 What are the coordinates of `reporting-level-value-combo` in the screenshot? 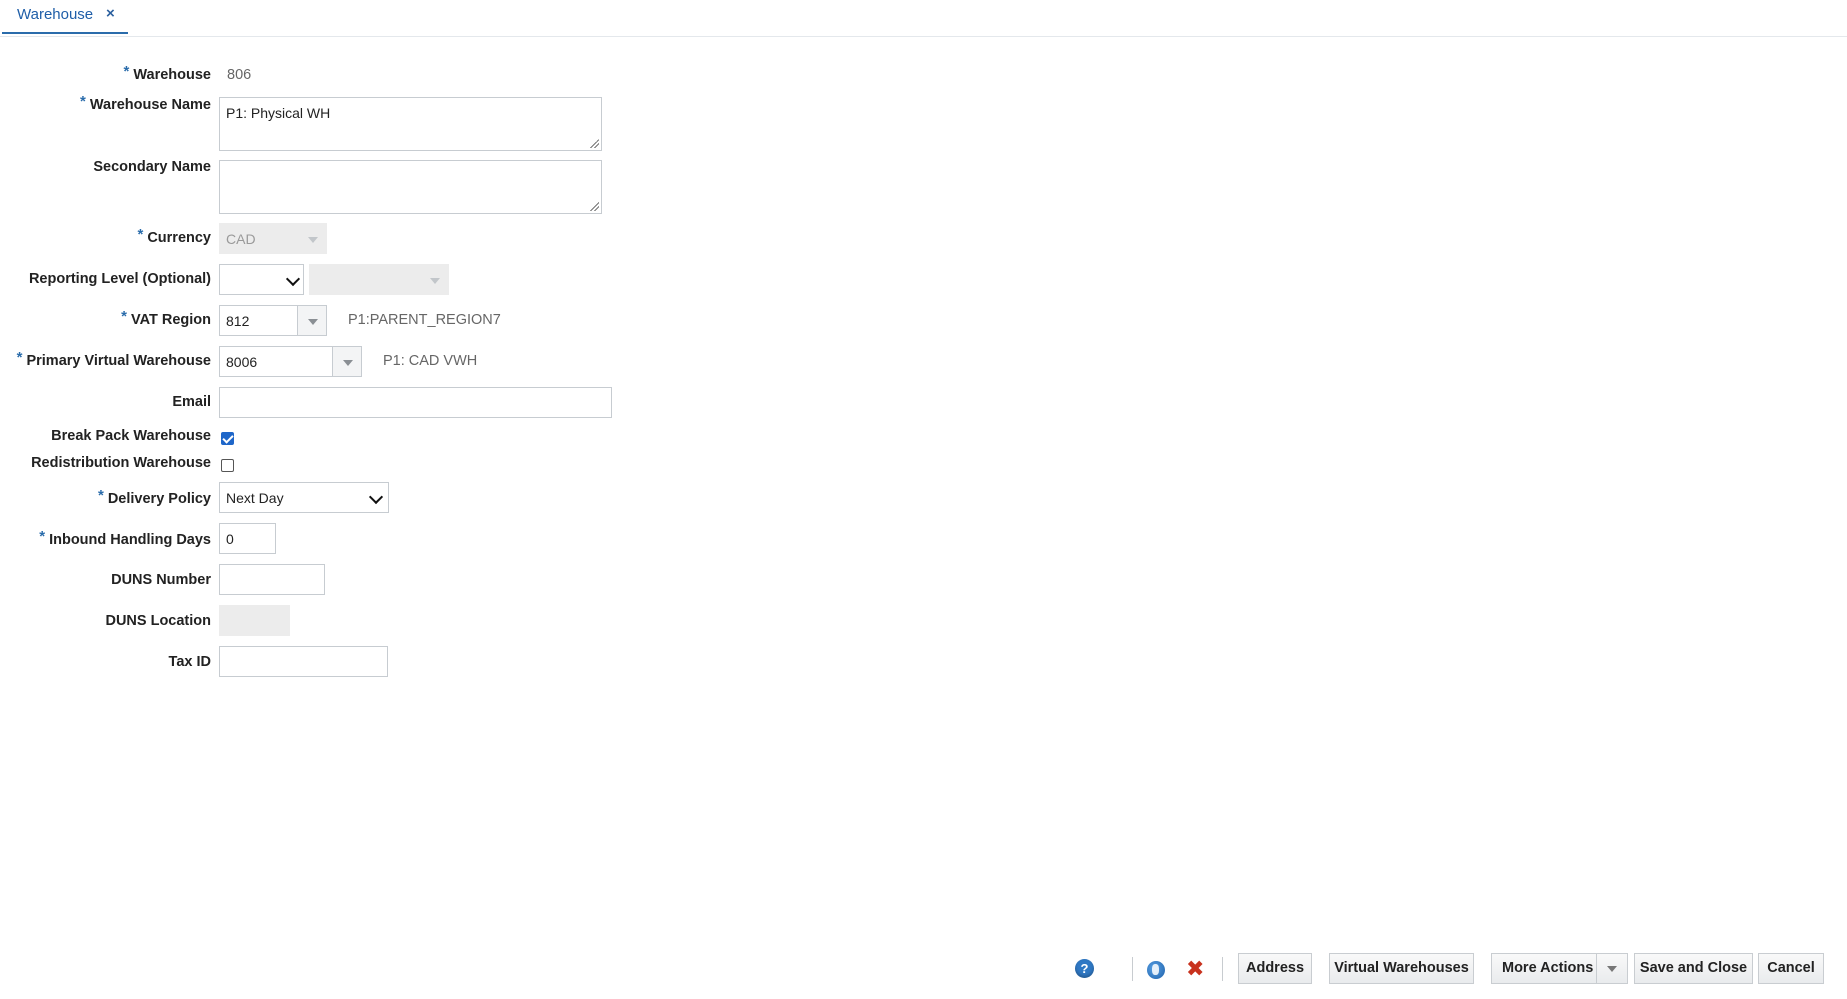 It's located at (379, 279).